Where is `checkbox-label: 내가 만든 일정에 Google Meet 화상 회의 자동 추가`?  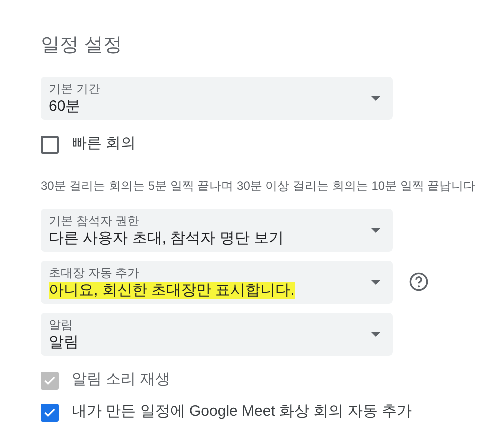
checkbox-label: 내가 만든 일정에 Google Meet 화상 회의 자동 추가 is located at coordinates (242, 412).